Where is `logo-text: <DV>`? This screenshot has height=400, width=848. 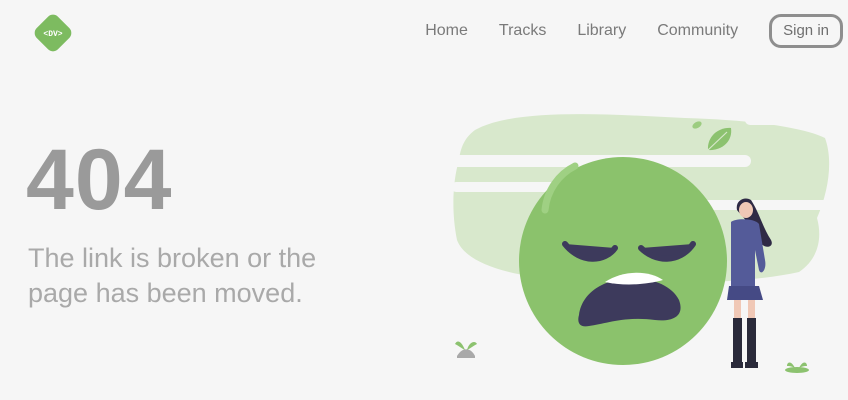 logo-text: <DV> is located at coordinates (52, 34).